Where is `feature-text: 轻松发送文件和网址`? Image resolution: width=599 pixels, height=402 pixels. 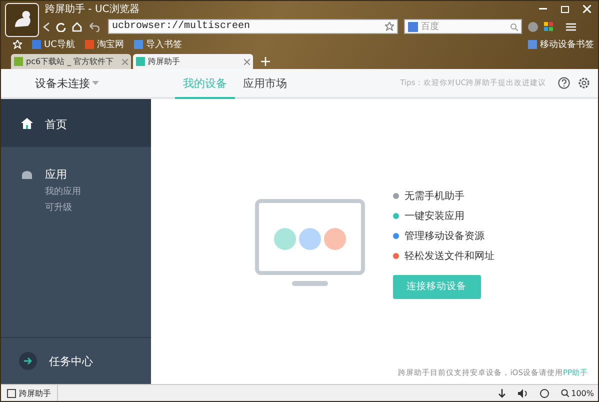 feature-text: 轻松发送文件和网址 is located at coordinates (449, 256).